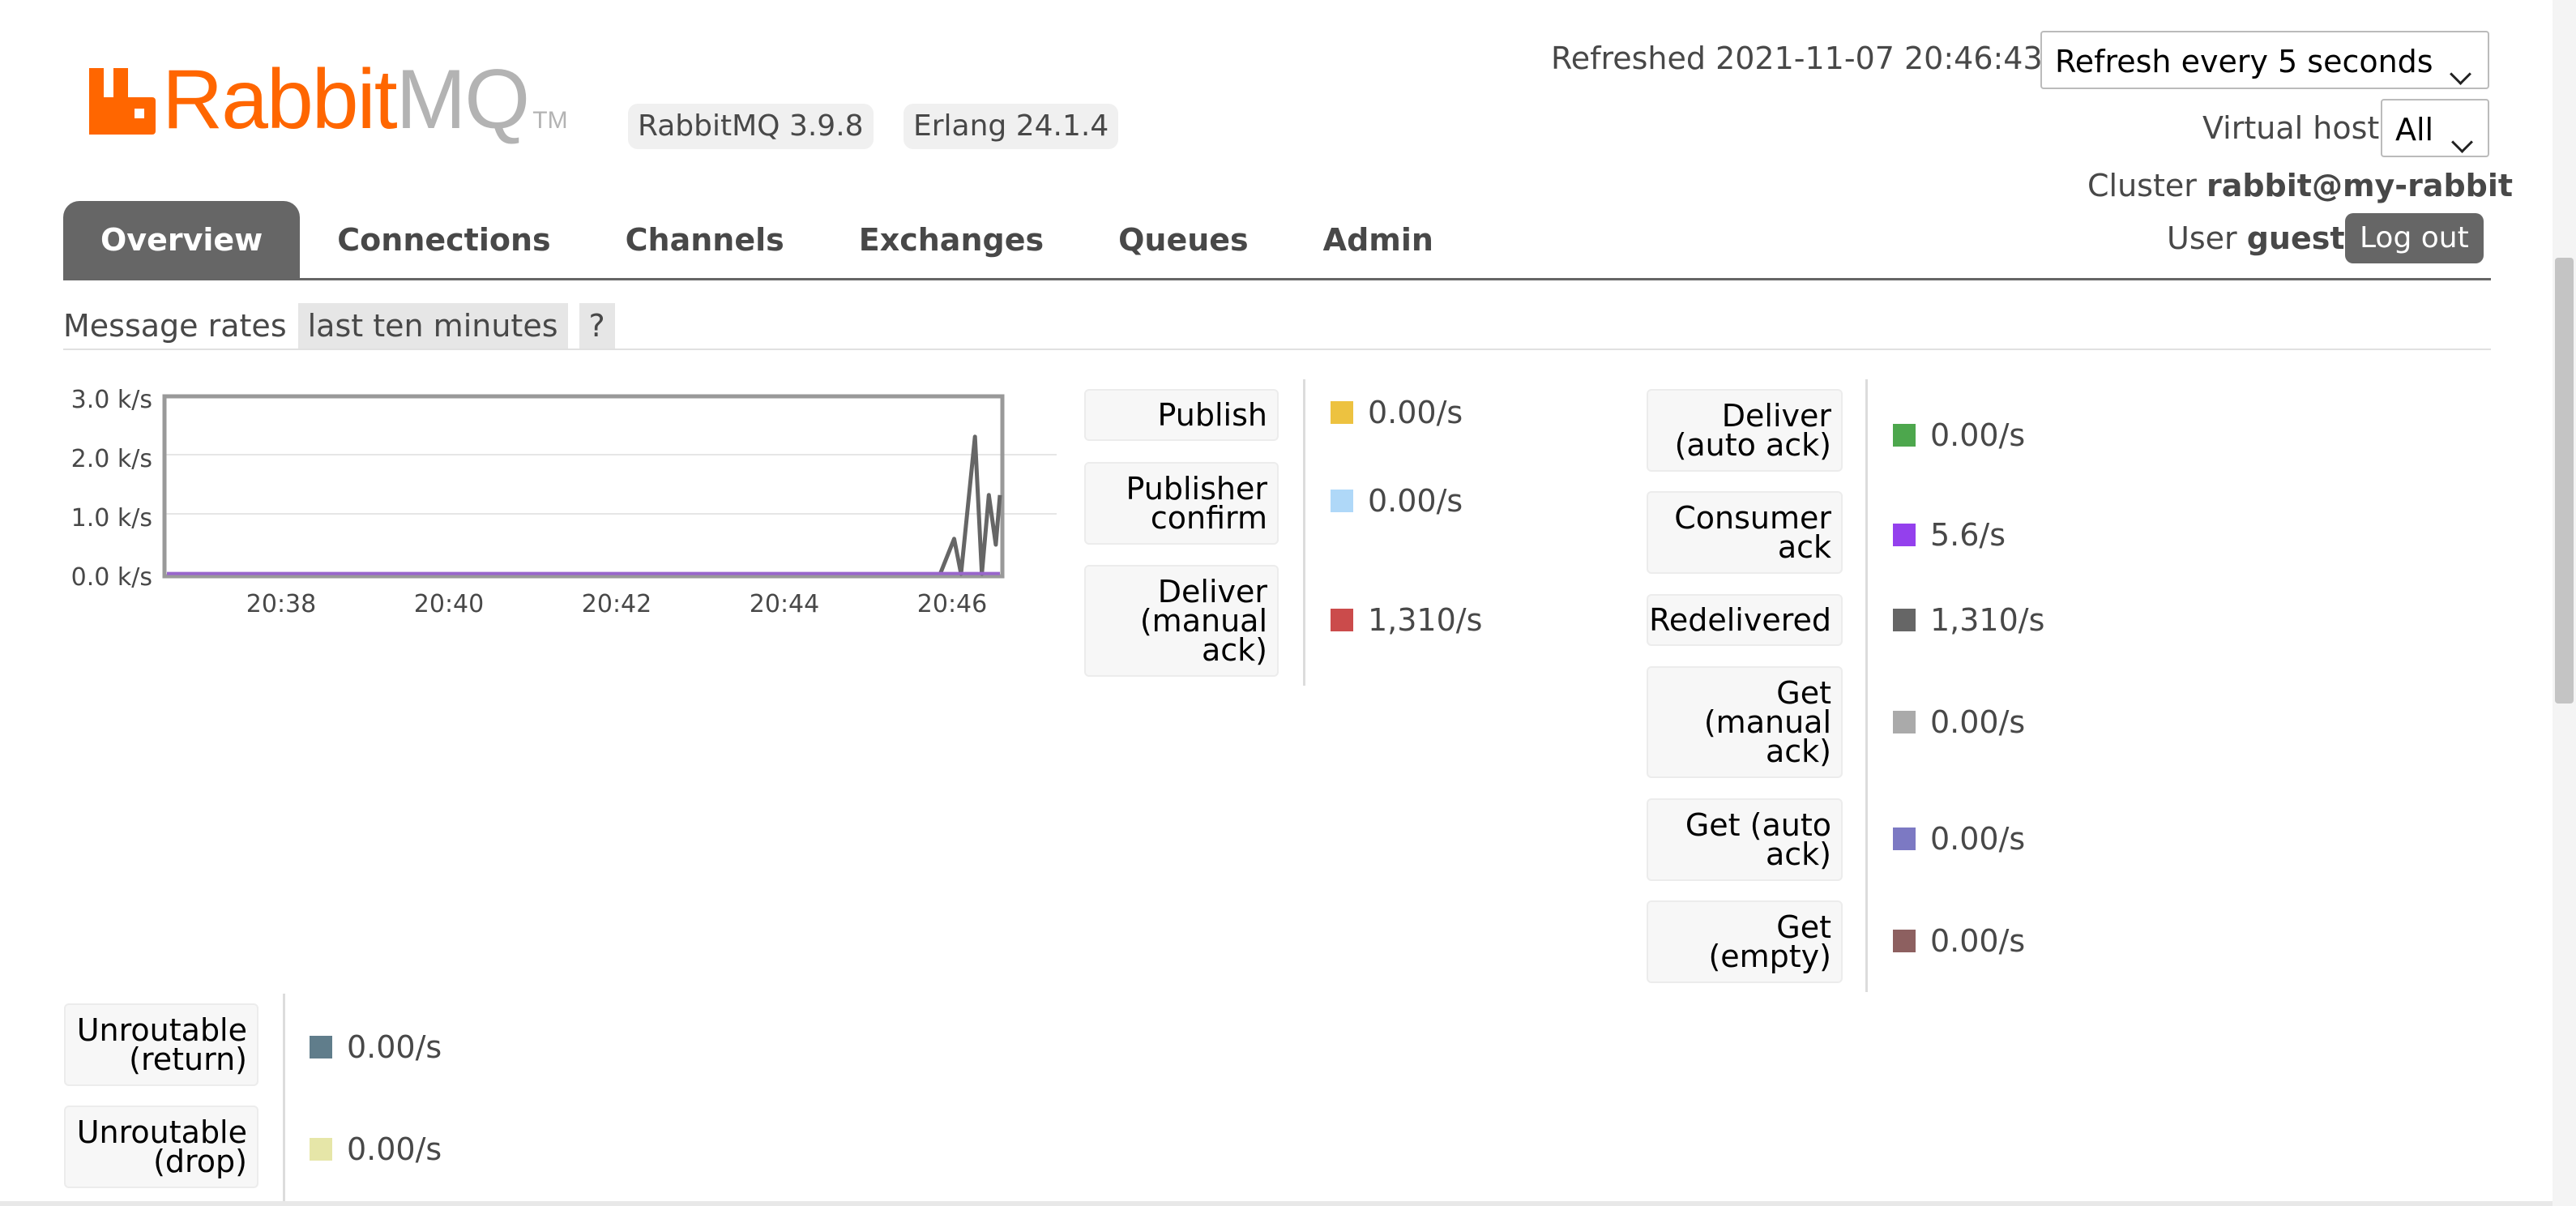  I want to click on virtual-host-select: All, so click(2435, 128).